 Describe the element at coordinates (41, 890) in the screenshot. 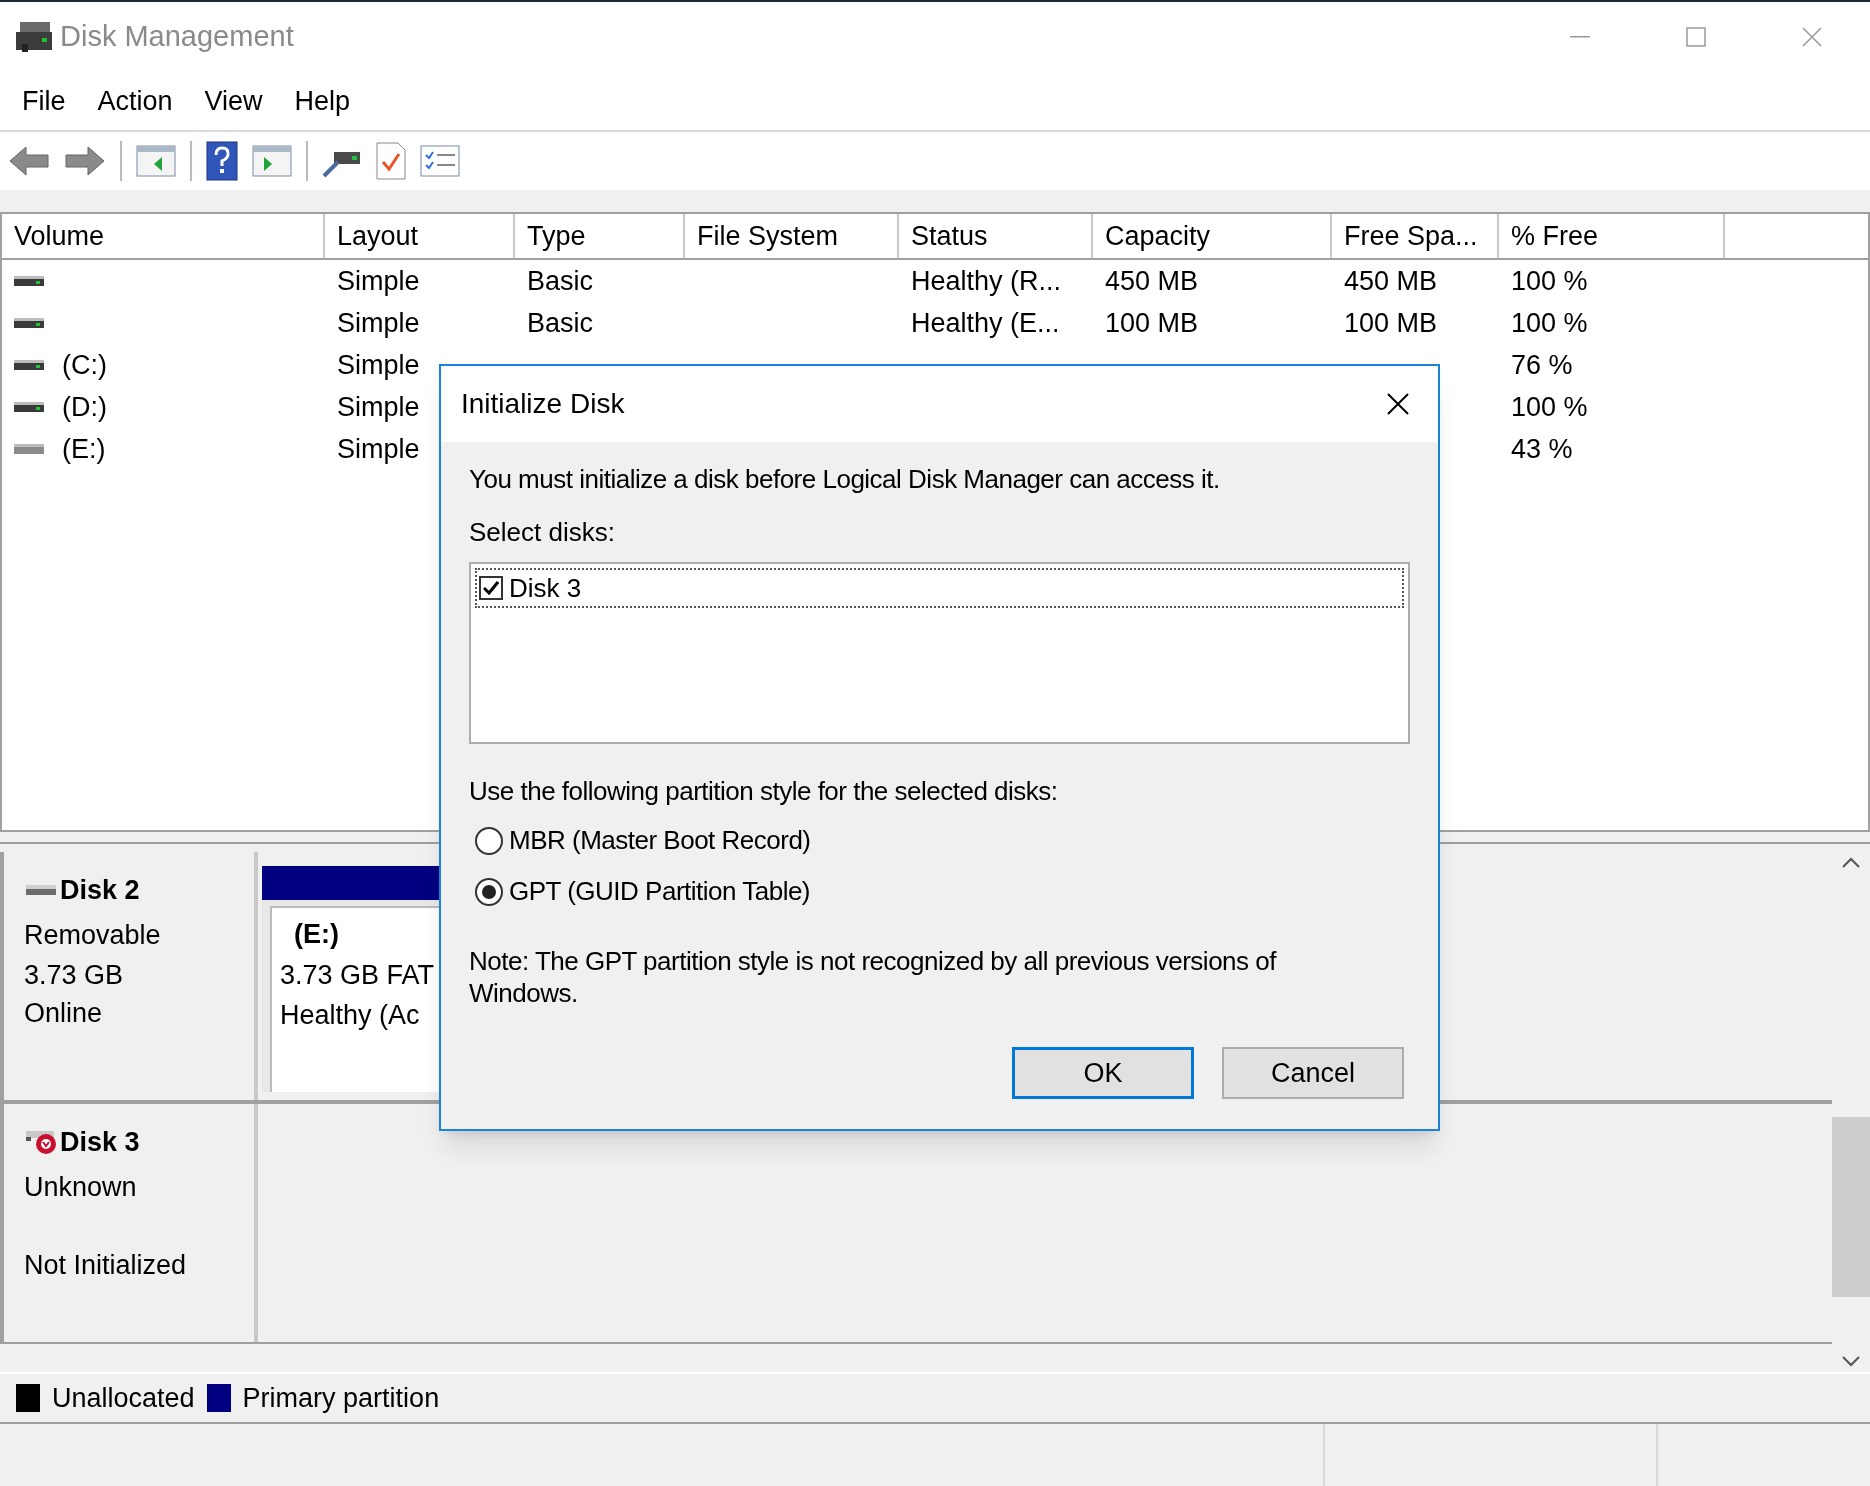

I see `disk-icon` at that location.